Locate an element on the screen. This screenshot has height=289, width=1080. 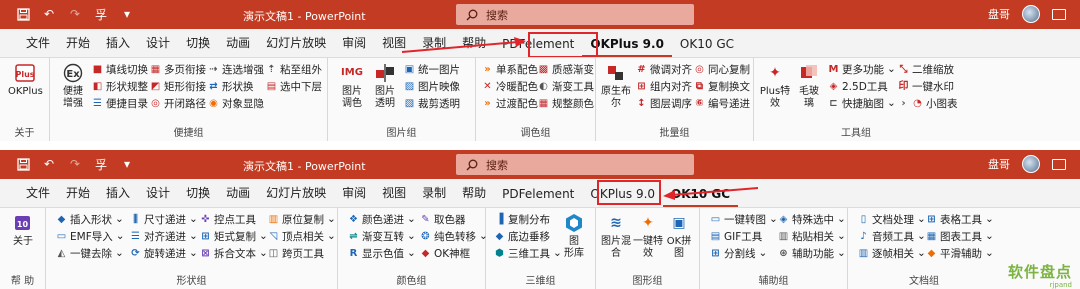
img-color-button: IMG 图片 调色 is located at coordinates (352, 86).